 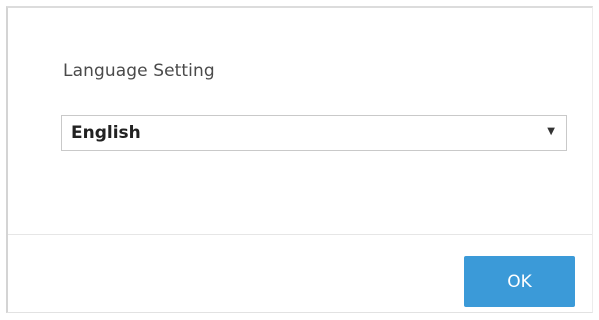 What do you see at coordinates (300, 234) in the screenshot?
I see `footer-divider` at bounding box center [300, 234].